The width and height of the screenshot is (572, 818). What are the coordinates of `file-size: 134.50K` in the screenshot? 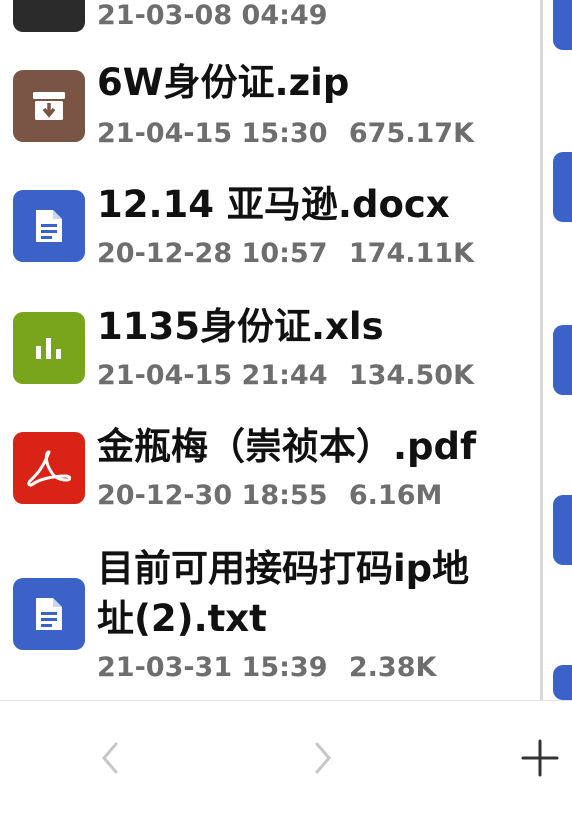 It's located at (411, 375).